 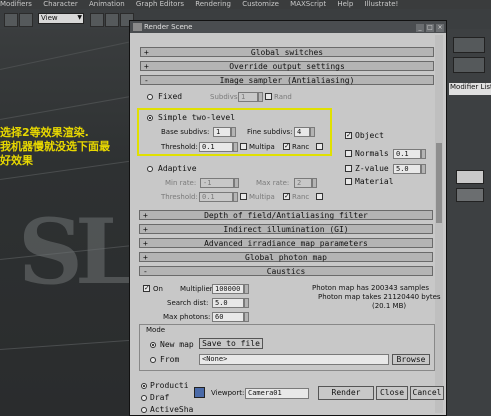 What do you see at coordinates (411, 359) in the screenshot?
I see `browse-button: Browse` at bounding box center [411, 359].